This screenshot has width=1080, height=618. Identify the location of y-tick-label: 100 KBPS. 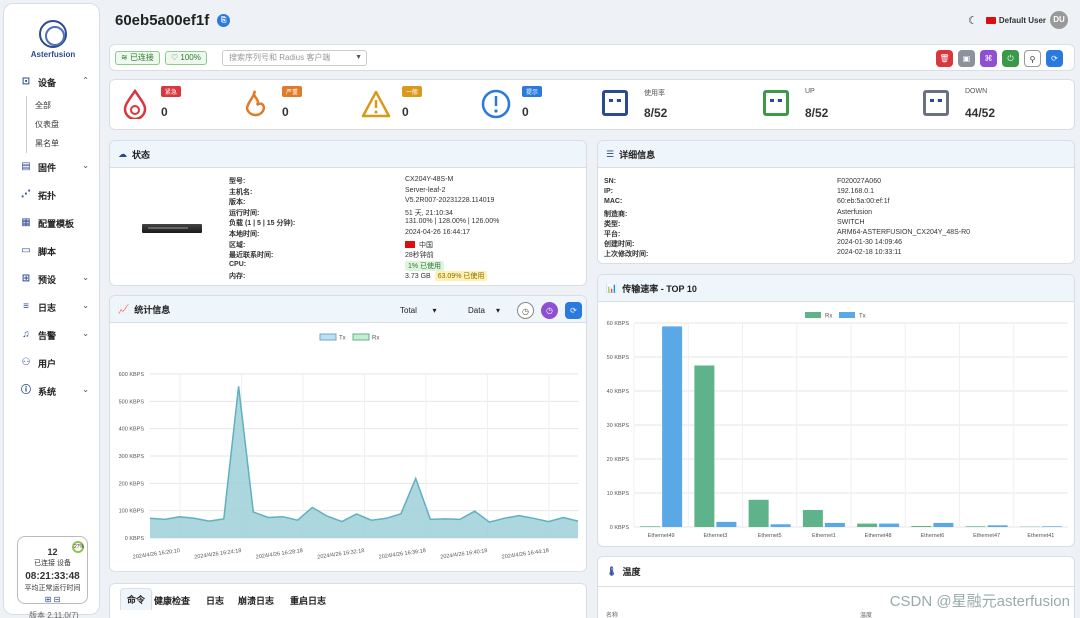
(132, 512).